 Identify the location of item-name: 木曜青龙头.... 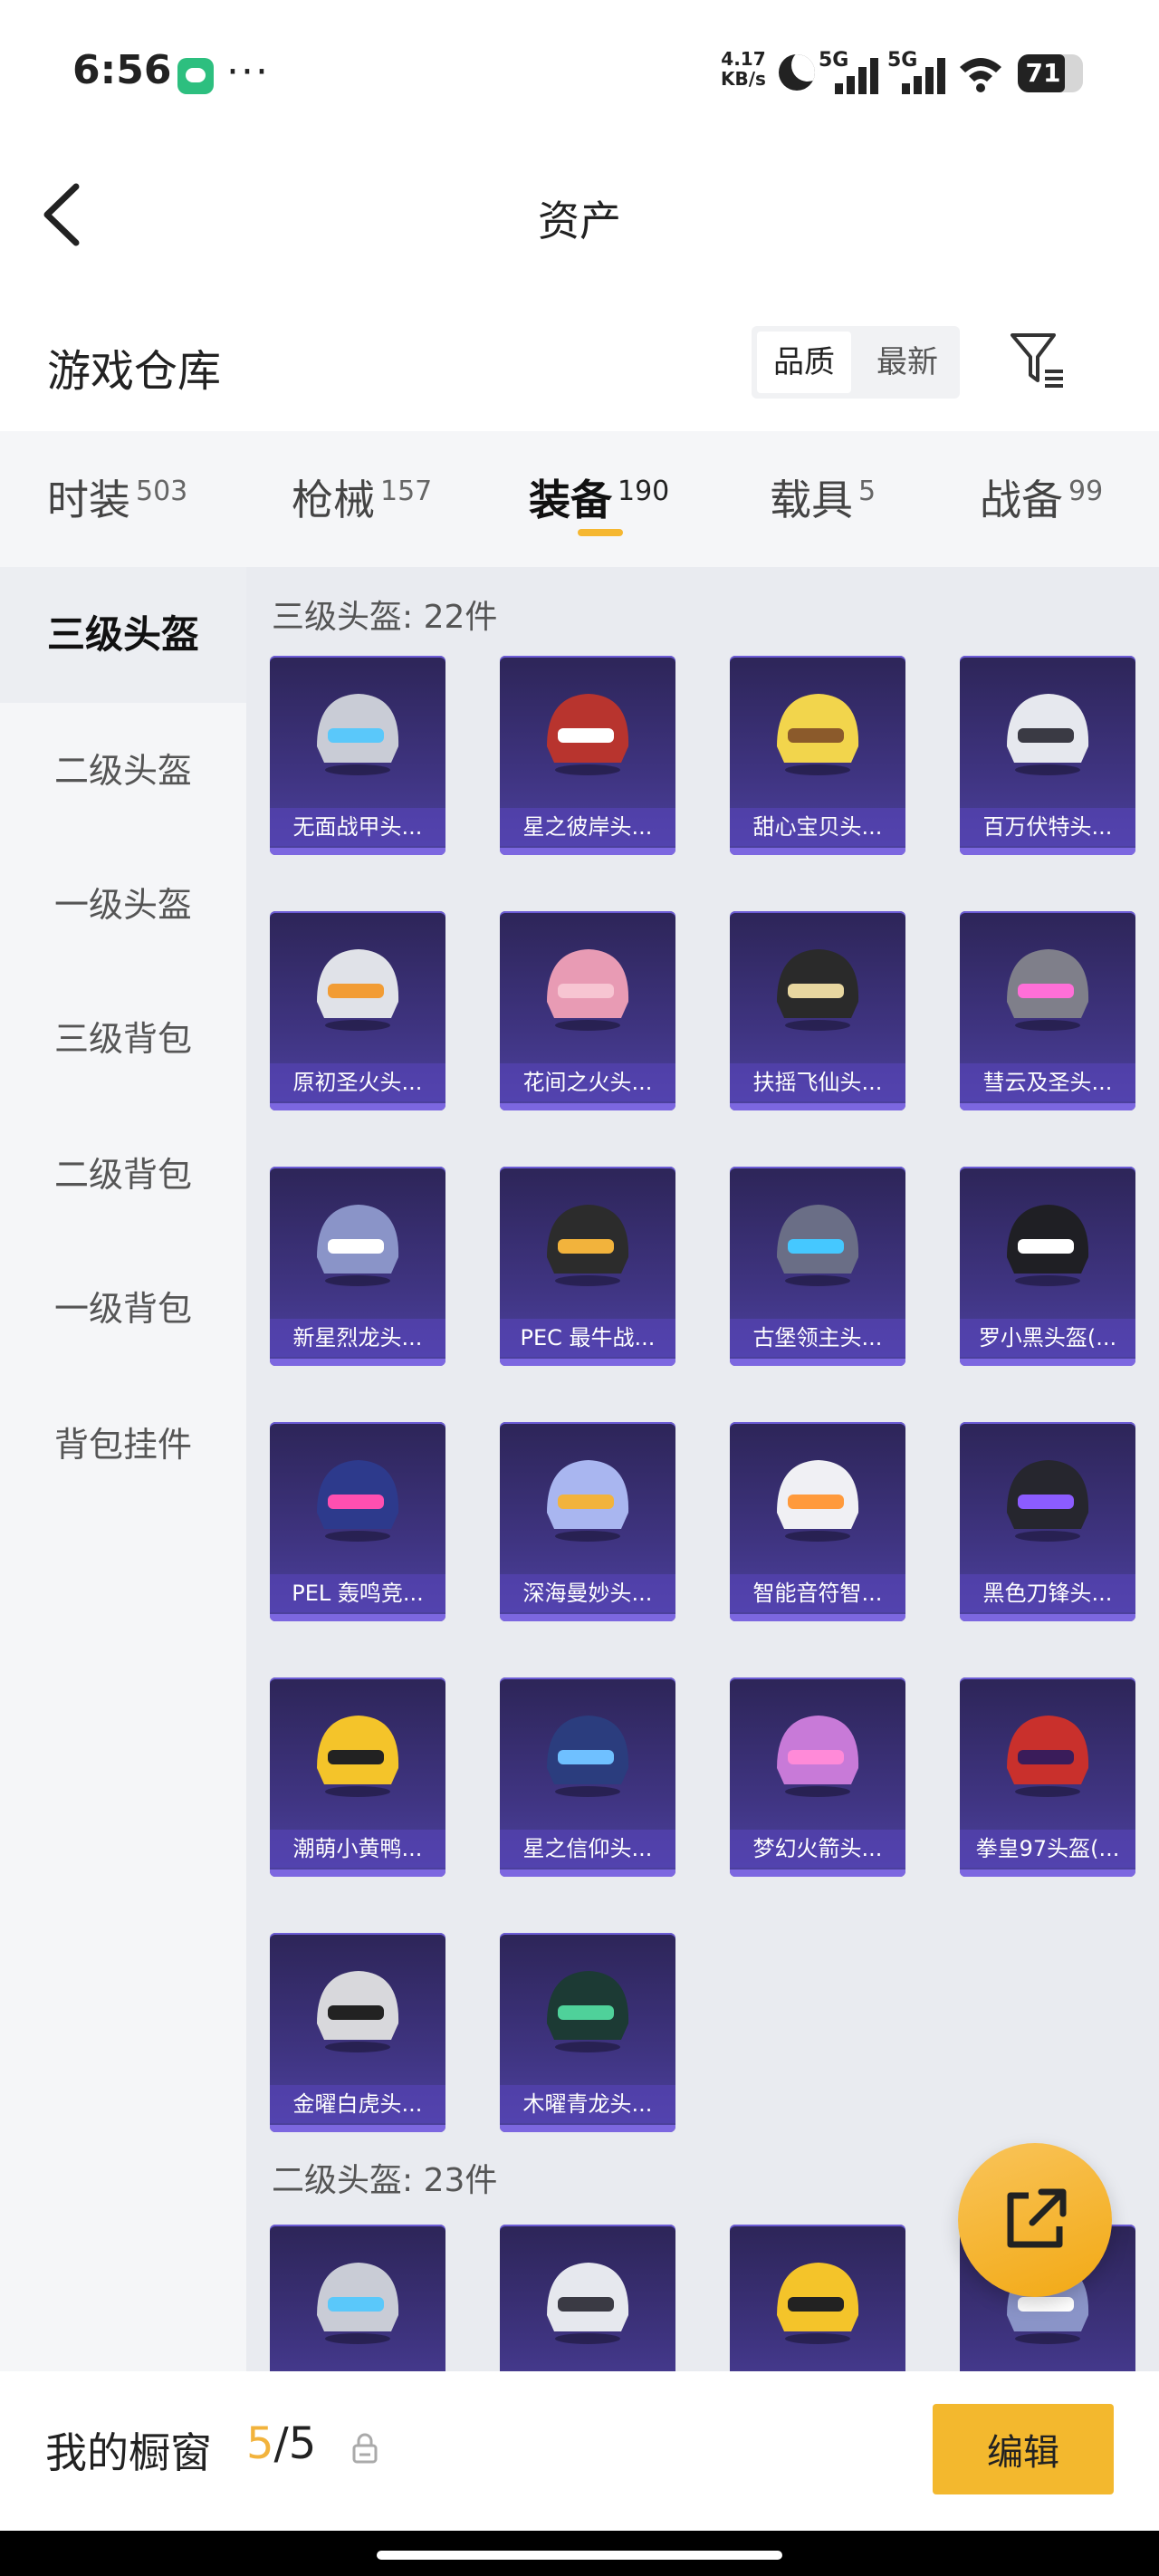
(588, 2104).